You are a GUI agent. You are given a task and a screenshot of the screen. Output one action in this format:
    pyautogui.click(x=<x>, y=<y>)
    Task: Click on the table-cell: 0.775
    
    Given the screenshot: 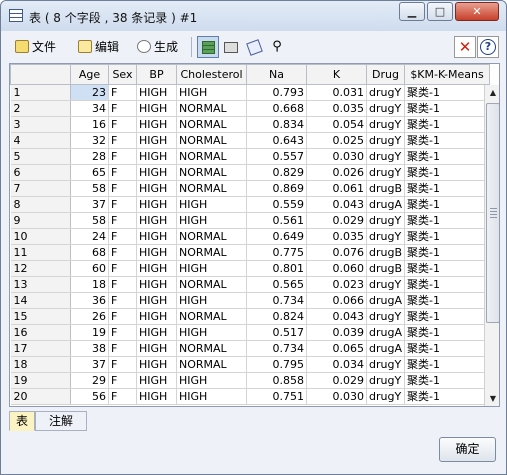 What is the action you would take?
    pyautogui.click(x=276, y=252)
    